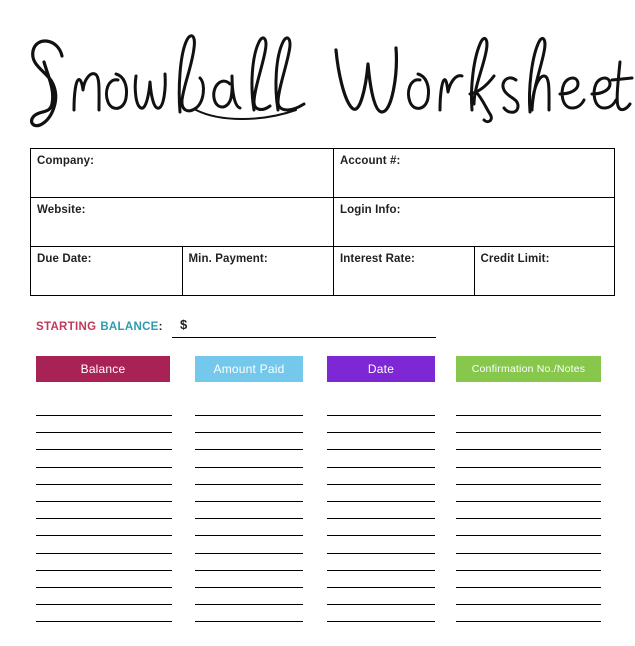 The height and width of the screenshot is (646, 635). I want to click on field-interest-rate: Interest Rate:, so click(404, 271).